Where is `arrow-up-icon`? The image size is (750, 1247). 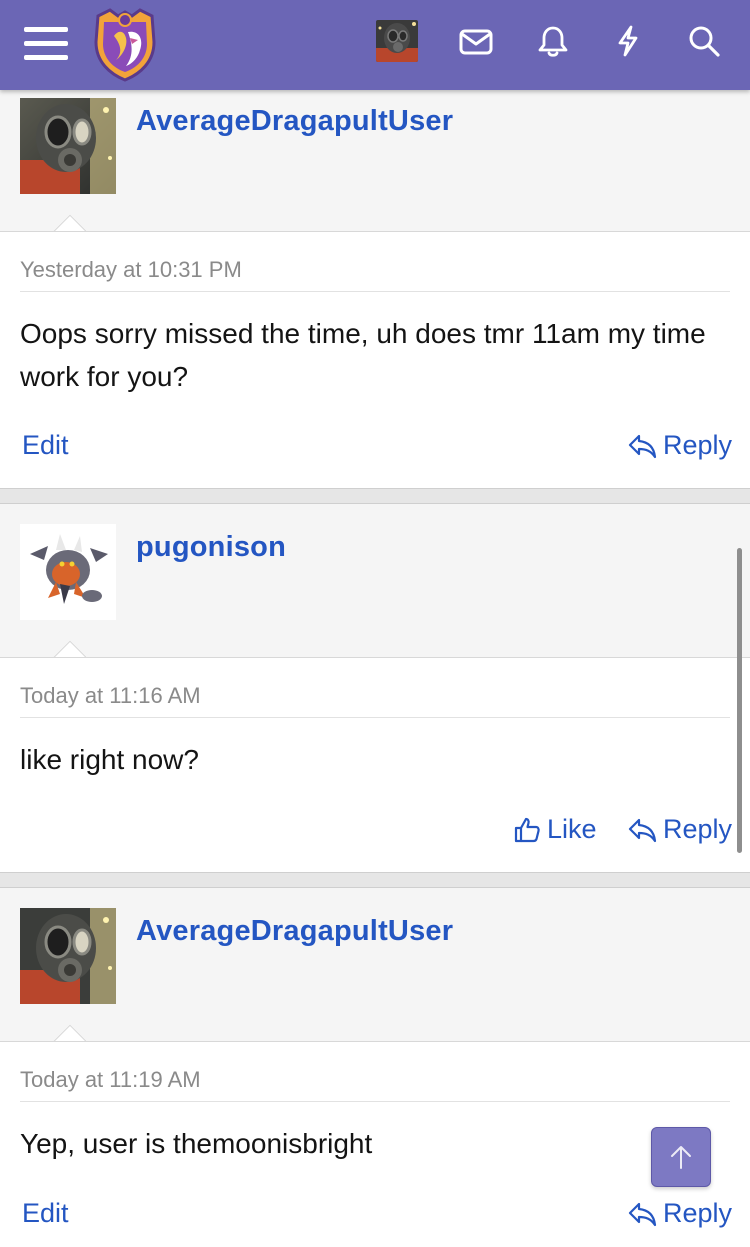
arrow-up-icon is located at coordinates (681, 1157).